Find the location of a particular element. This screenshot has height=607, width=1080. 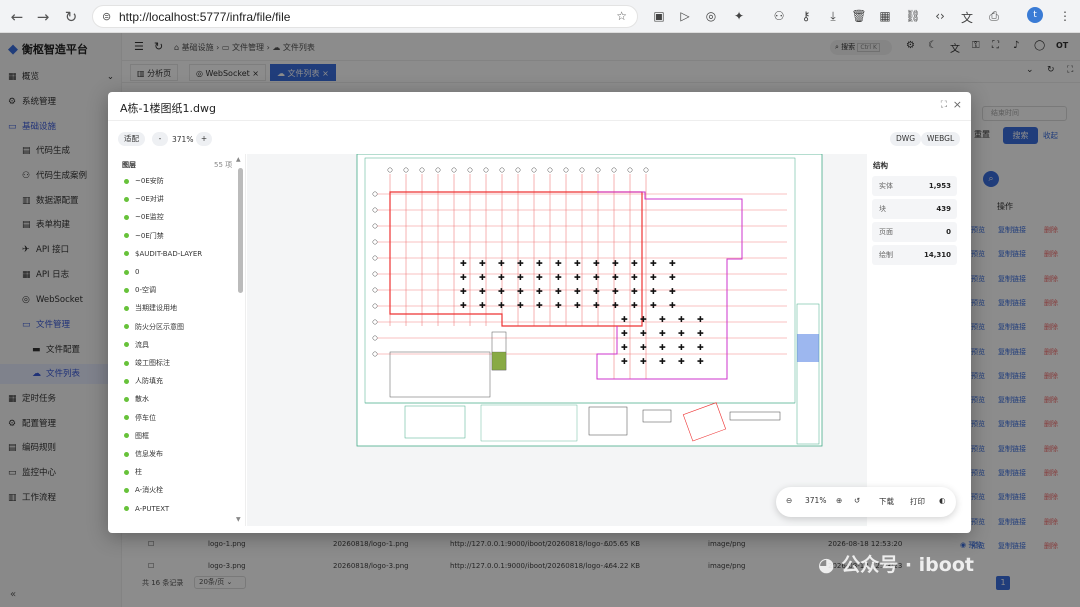

back-icon: ← is located at coordinates (17, 17).